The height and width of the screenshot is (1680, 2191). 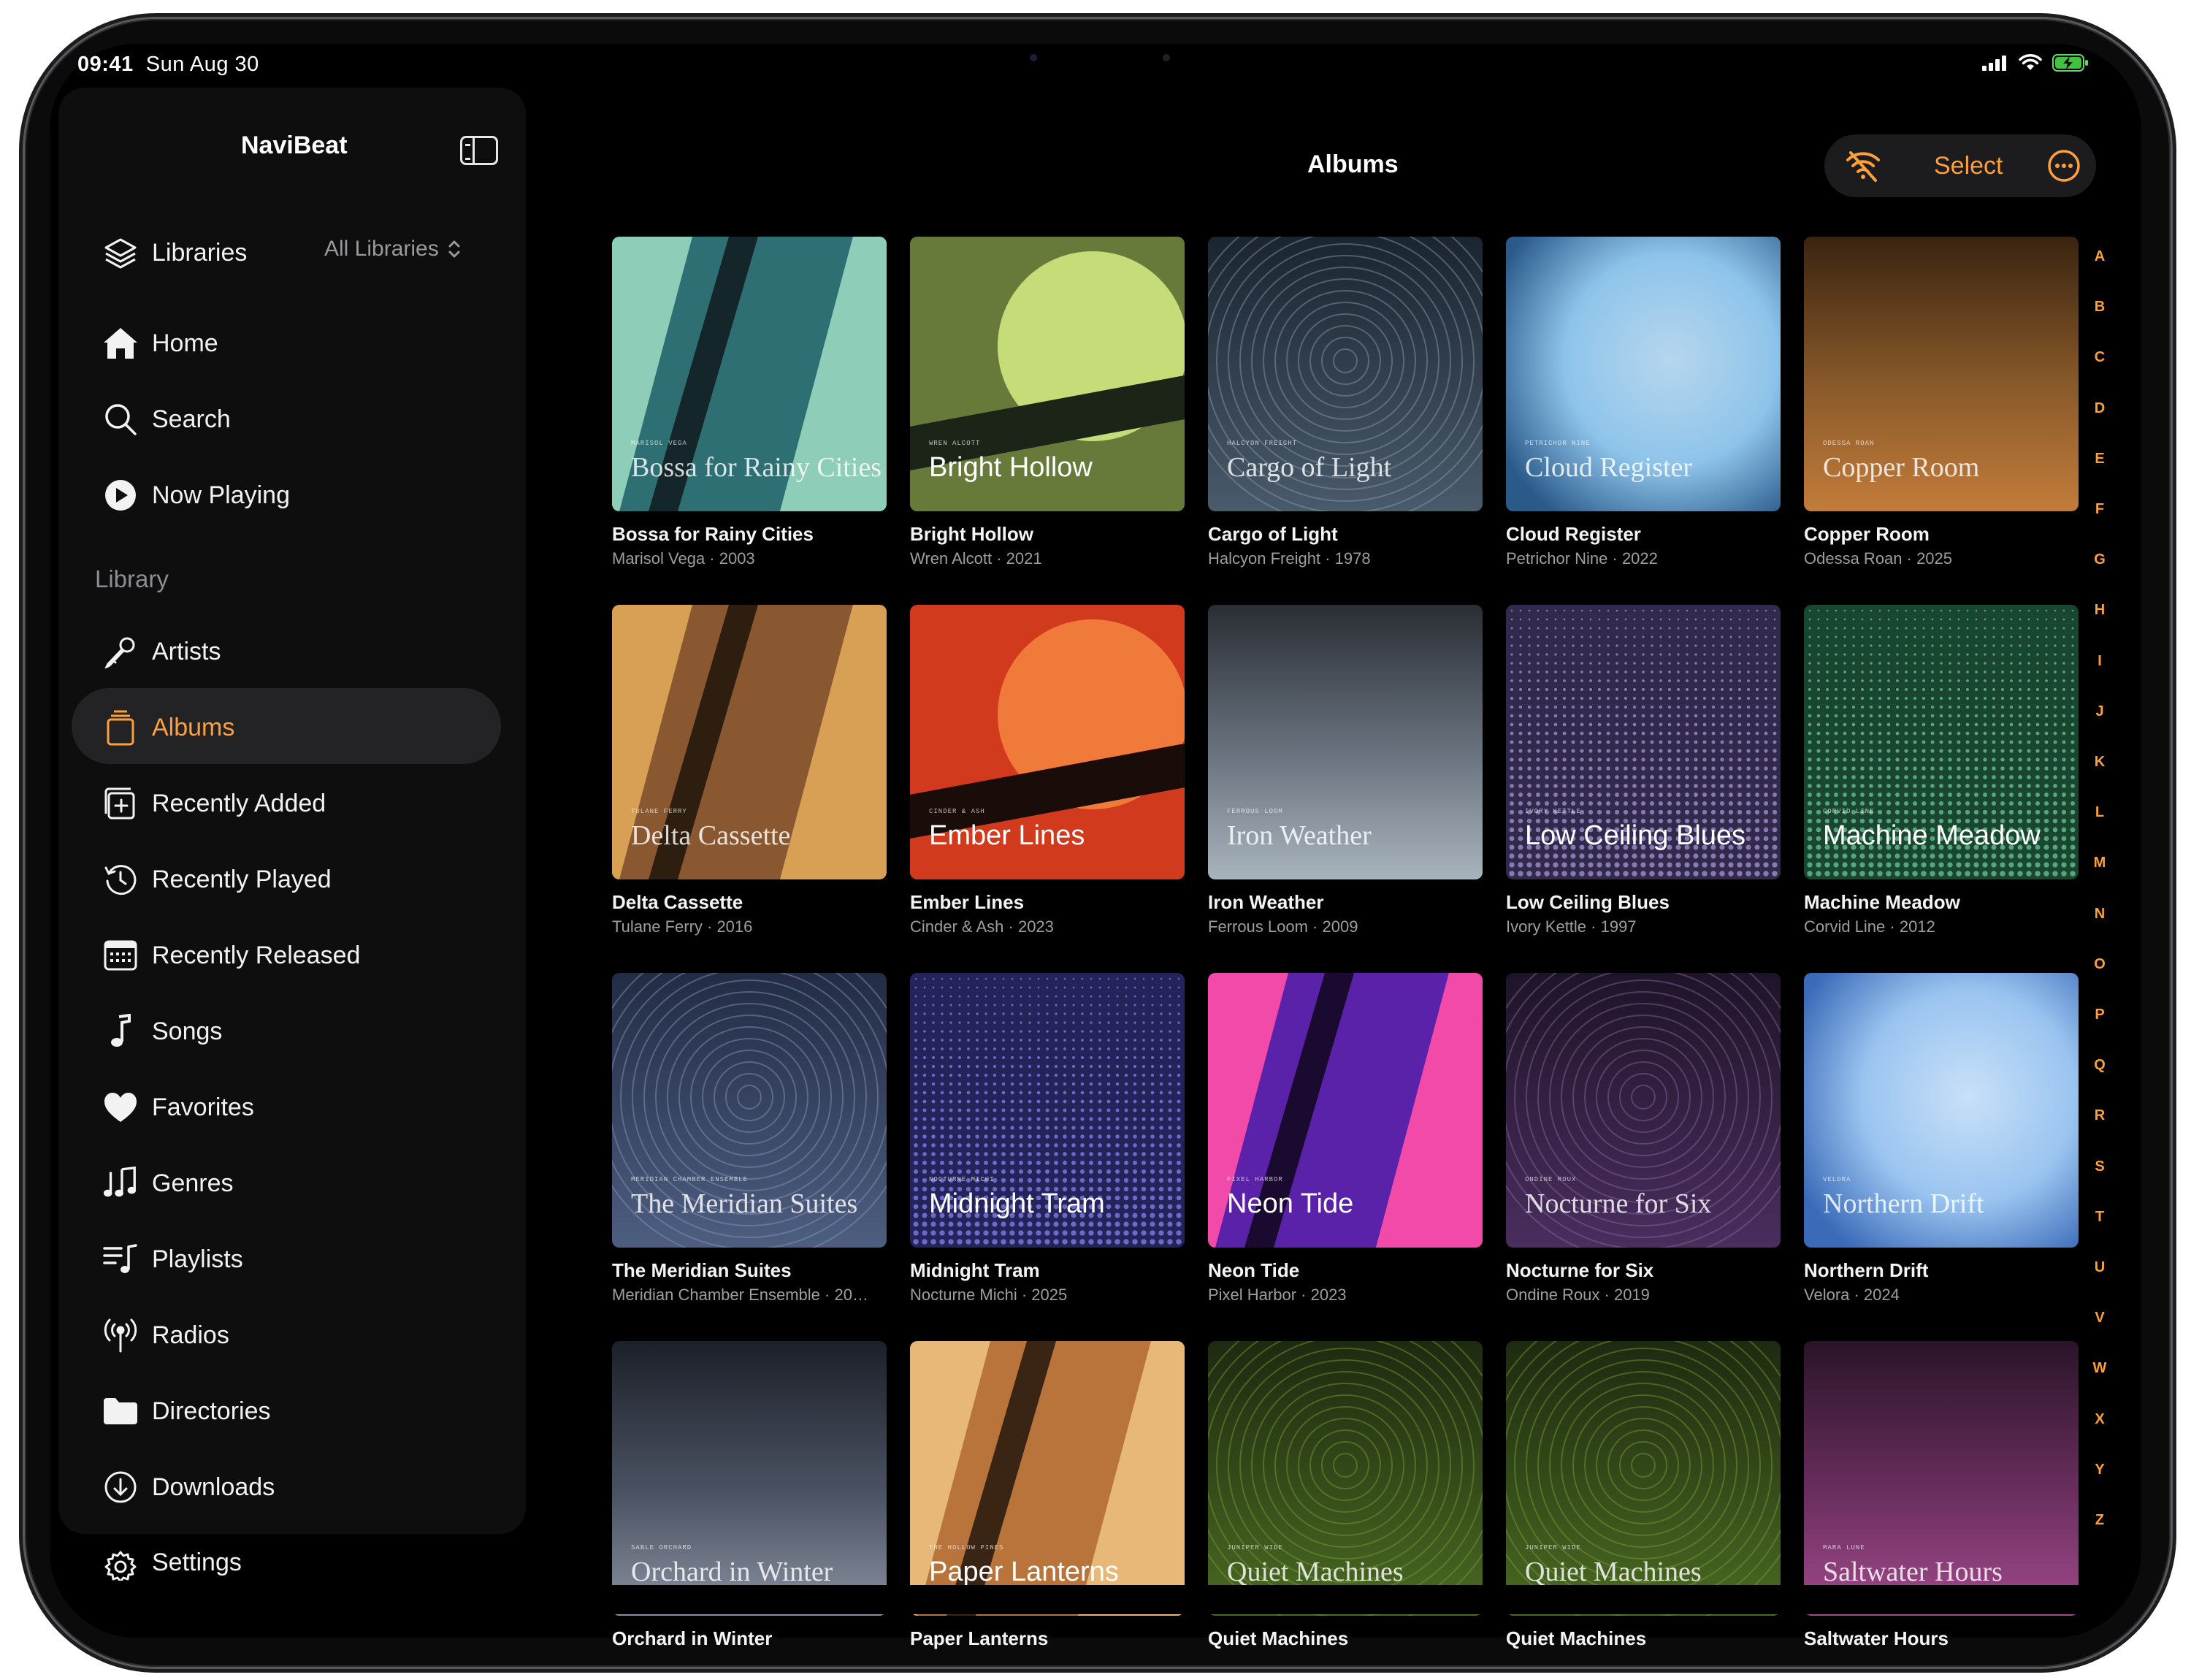 I want to click on alphabet-letter: R, so click(x=2100, y=1115).